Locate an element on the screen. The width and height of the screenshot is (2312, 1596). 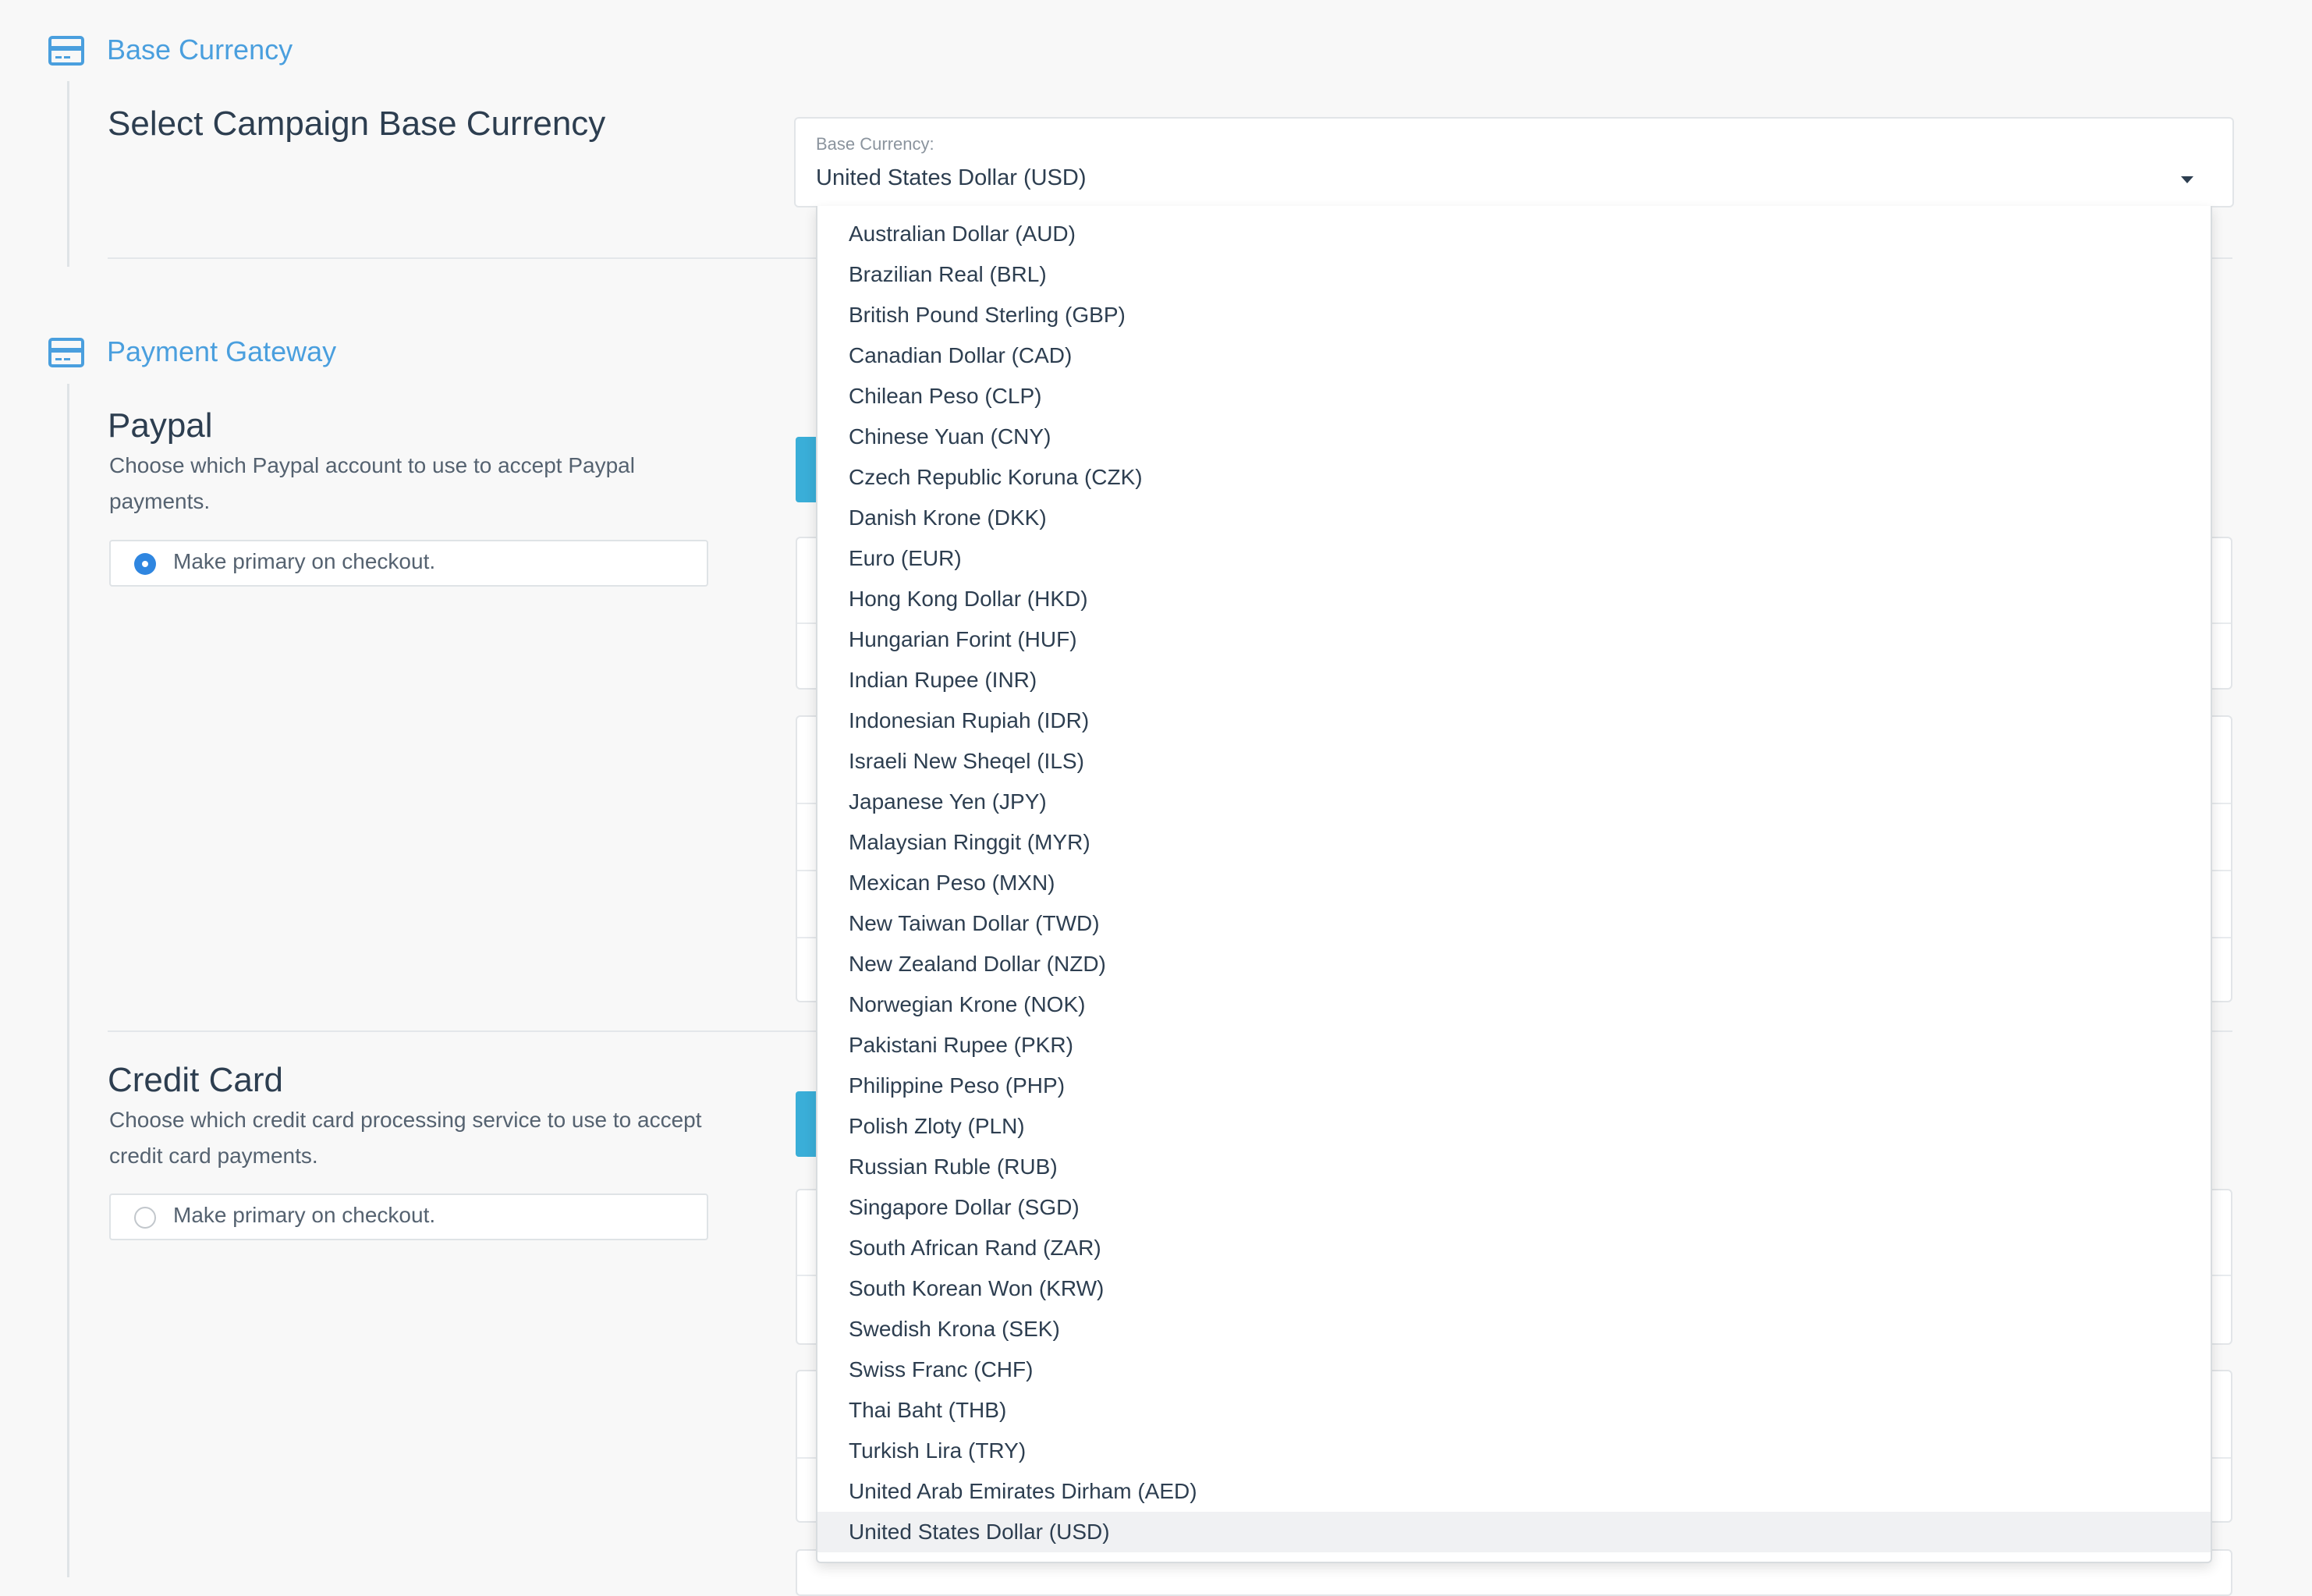
credit-card-primary-option: Make primary on checkout. is located at coordinates (409, 1216).